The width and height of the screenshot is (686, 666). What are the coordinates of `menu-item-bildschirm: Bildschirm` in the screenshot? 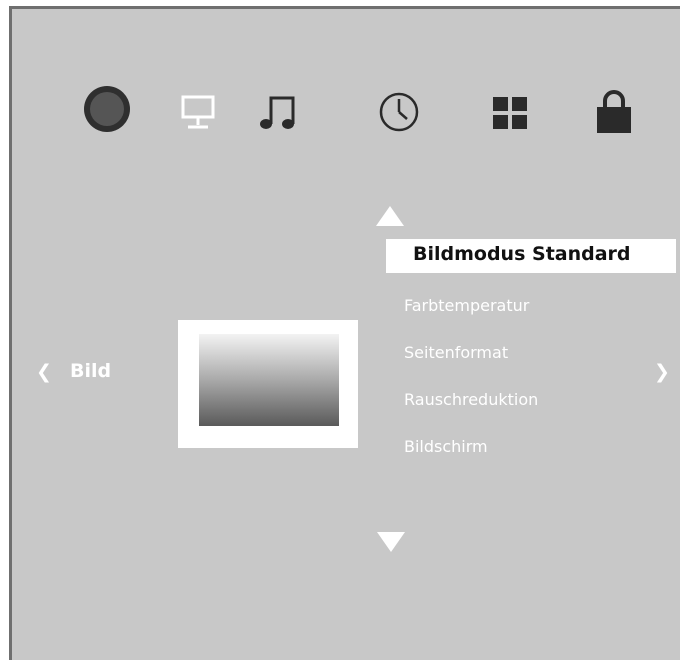 It's located at (446, 446).